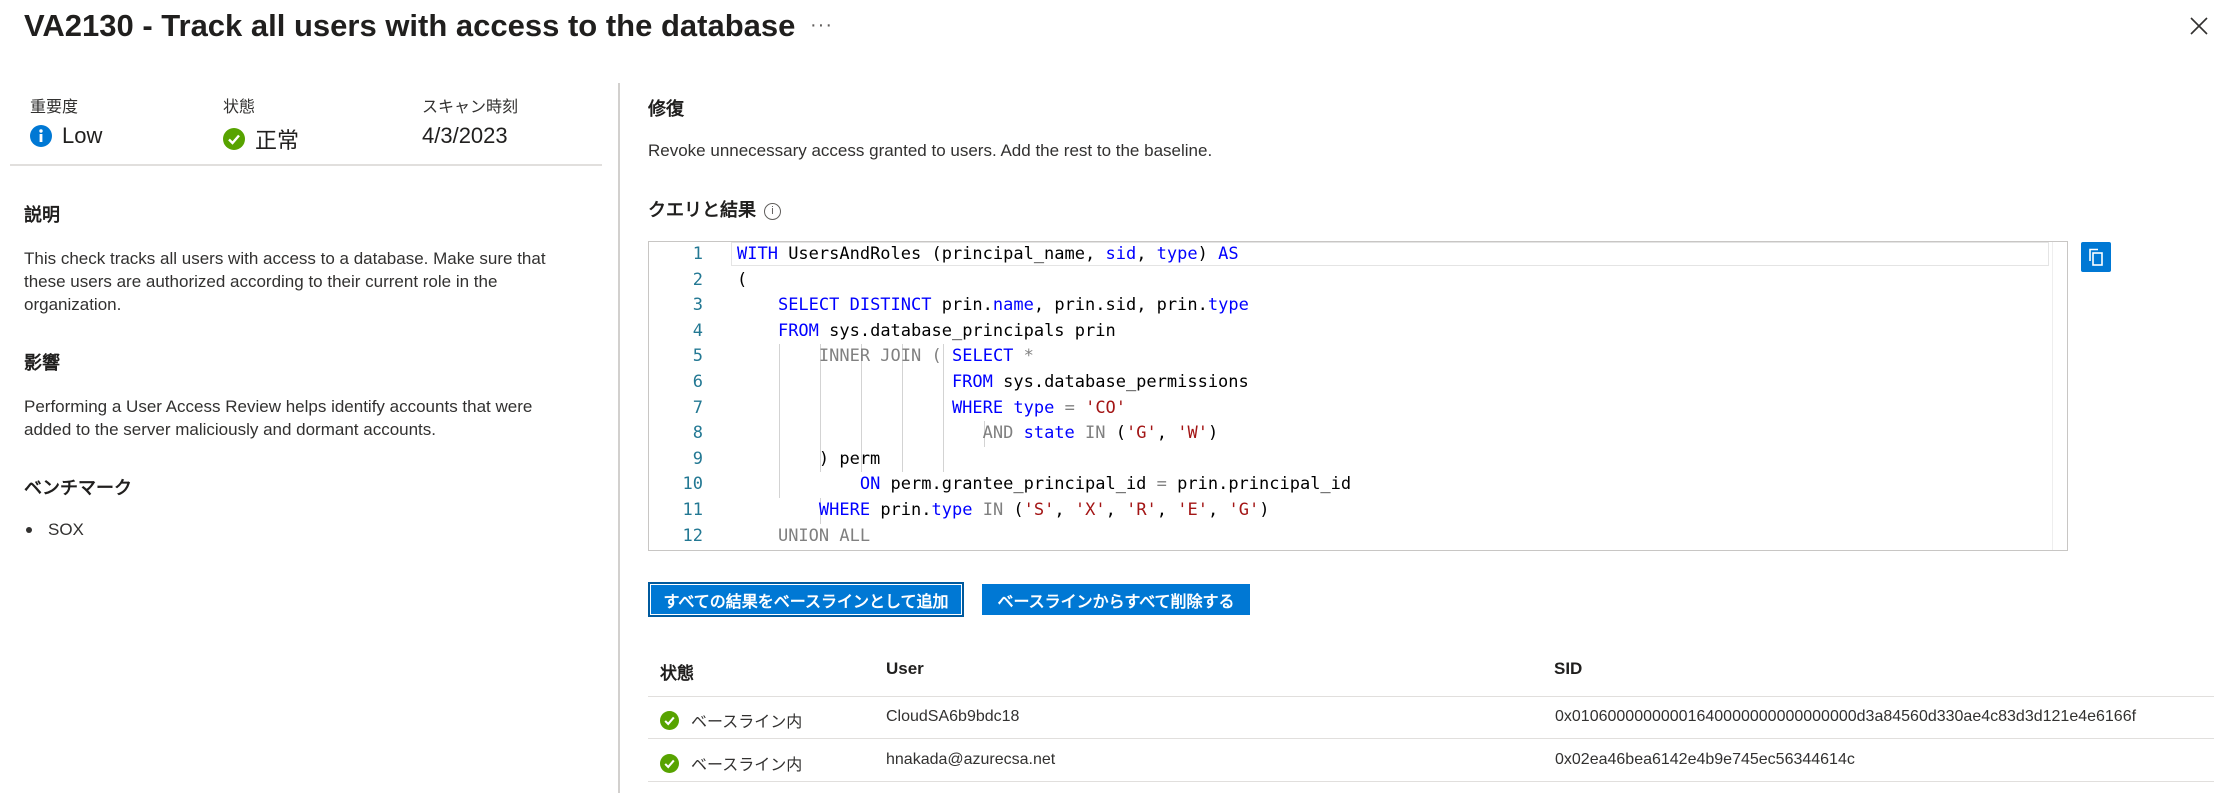  What do you see at coordinates (619, 438) in the screenshot?
I see `pane-divider` at bounding box center [619, 438].